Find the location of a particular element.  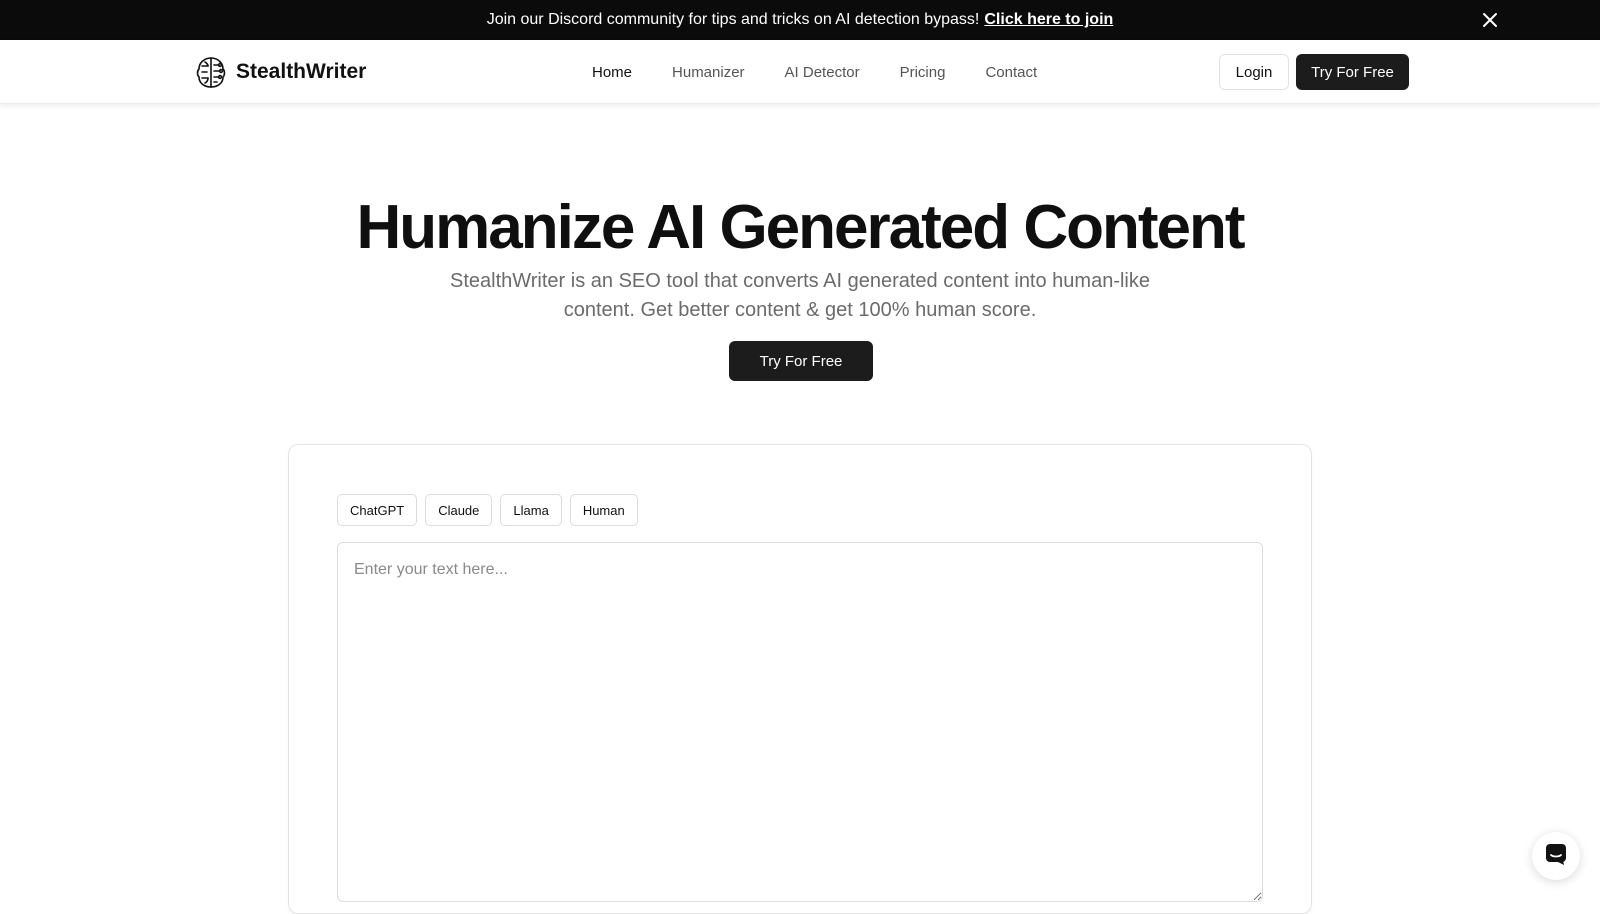

nav-link-home: Home is located at coordinates (612, 72).